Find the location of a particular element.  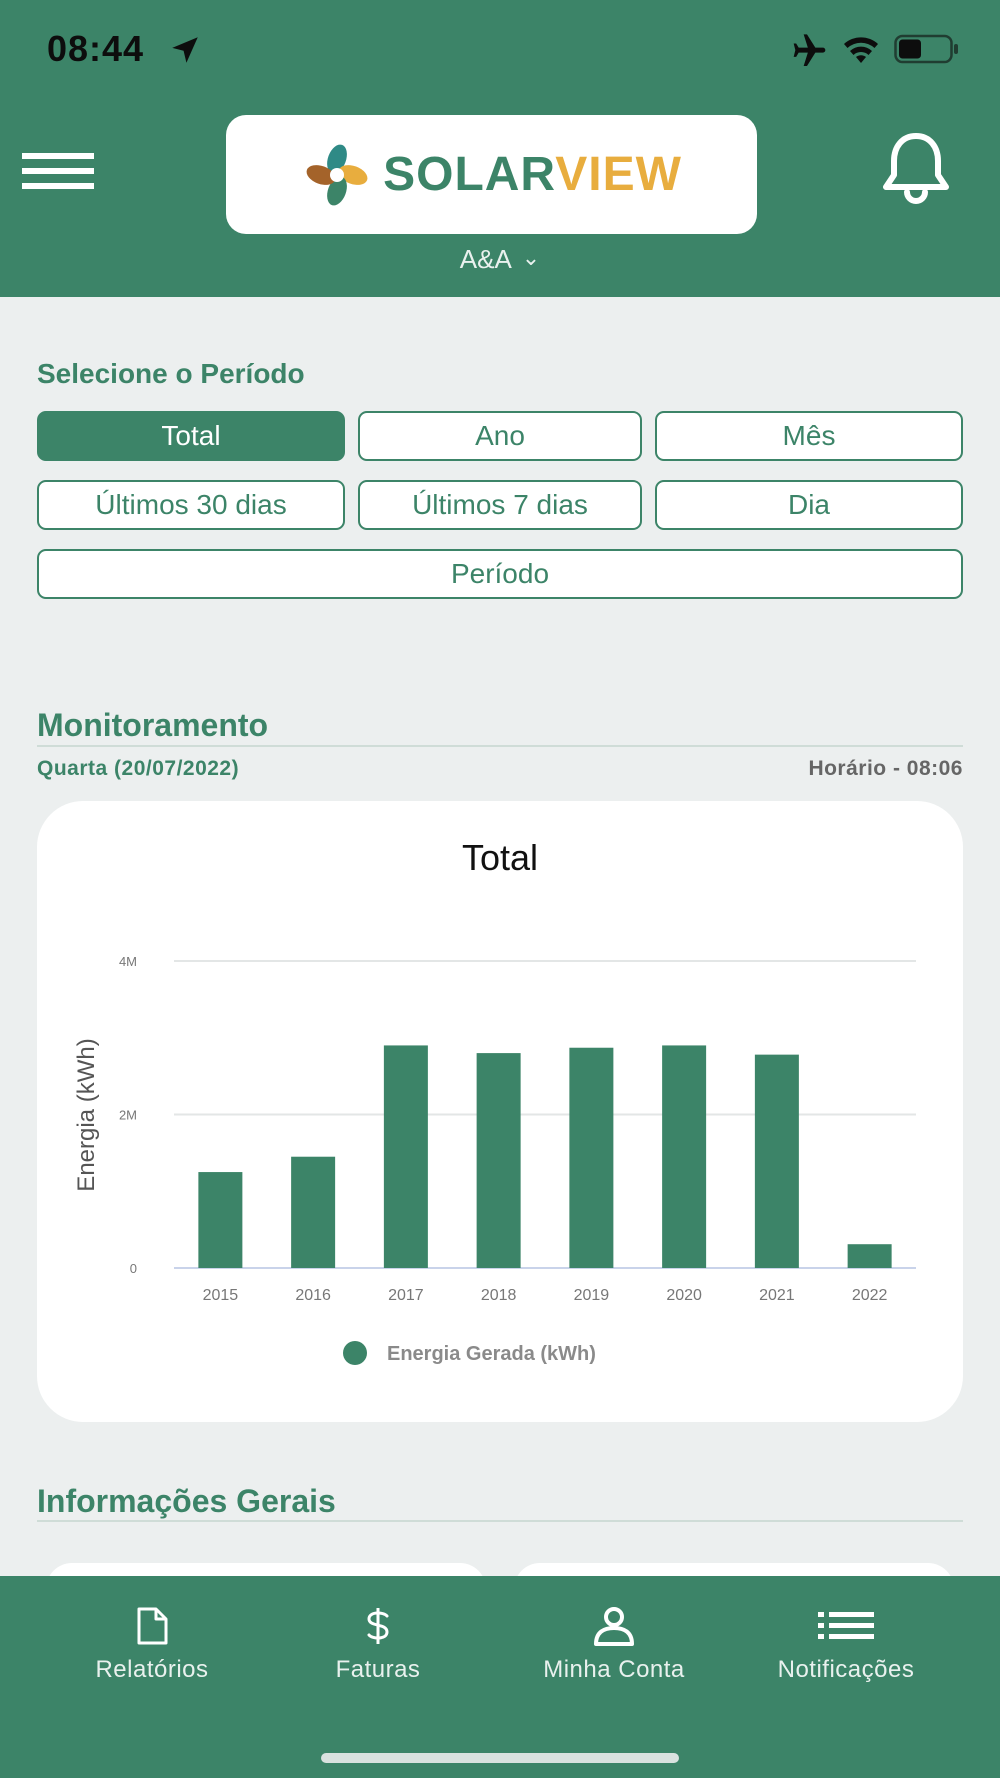

period-button-dia: Dia is located at coordinates (809, 505).